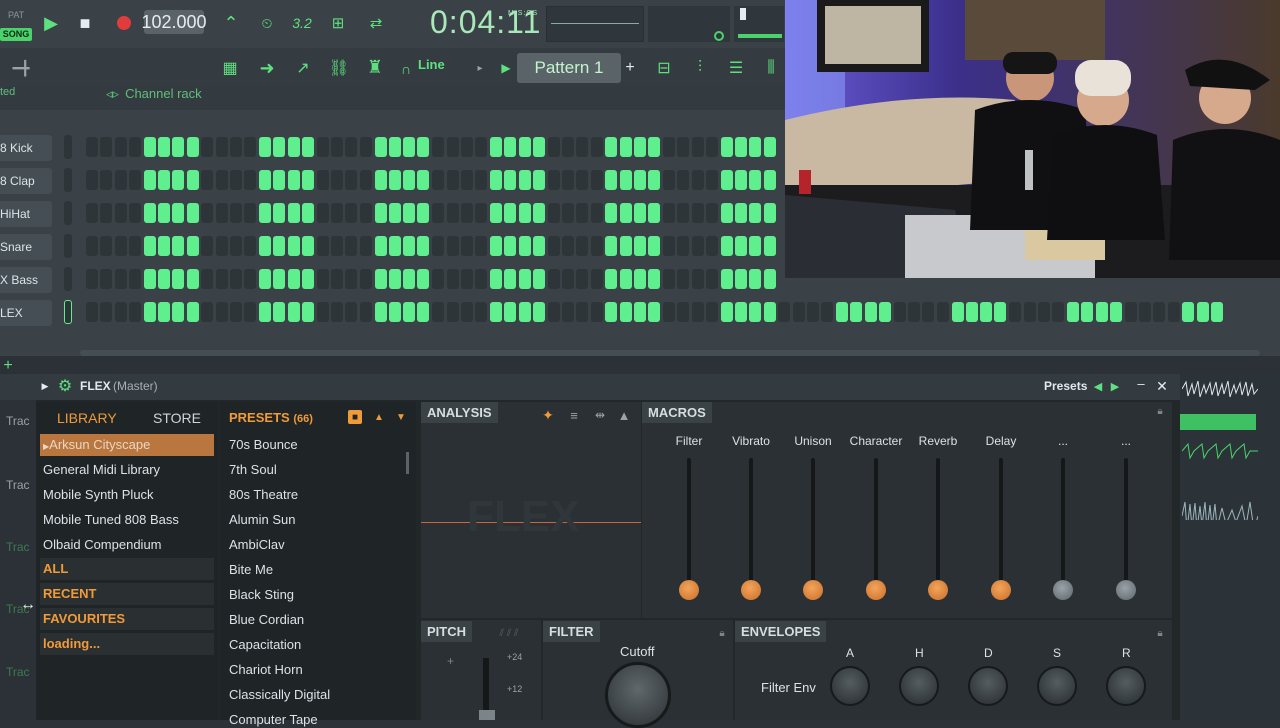 This screenshot has height=728, width=1280. What do you see at coordinates (1126, 523) in the screenshot?
I see `macro-slider` at bounding box center [1126, 523].